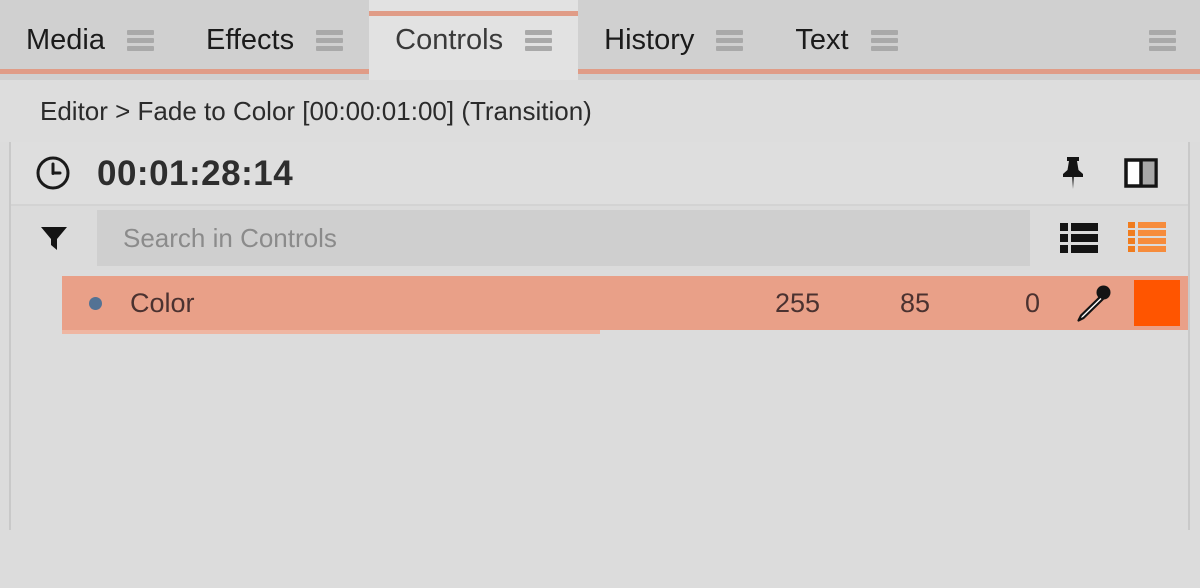 Image resolution: width=1200 pixels, height=588 pixels. Describe the element at coordinates (54, 238) in the screenshot. I see `funnel-icon` at that location.